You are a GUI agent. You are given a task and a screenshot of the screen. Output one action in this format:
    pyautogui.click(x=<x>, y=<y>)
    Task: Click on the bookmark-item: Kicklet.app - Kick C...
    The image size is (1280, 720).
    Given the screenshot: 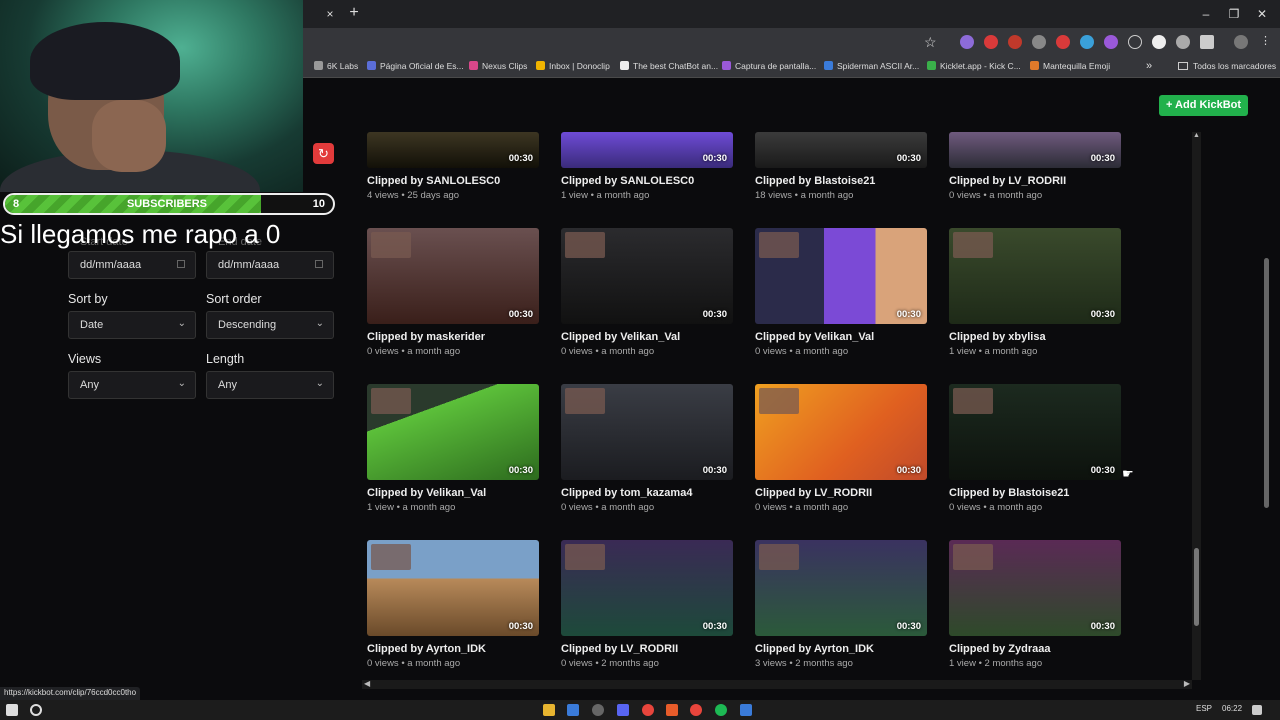 What is the action you would take?
    pyautogui.click(x=974, y=66)
    